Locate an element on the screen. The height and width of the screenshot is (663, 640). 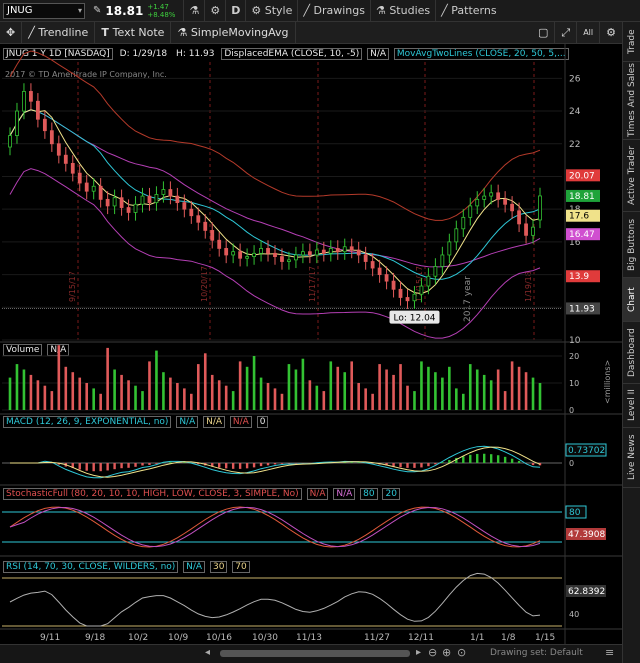
all-button: All is located at coordinates (589, 32).